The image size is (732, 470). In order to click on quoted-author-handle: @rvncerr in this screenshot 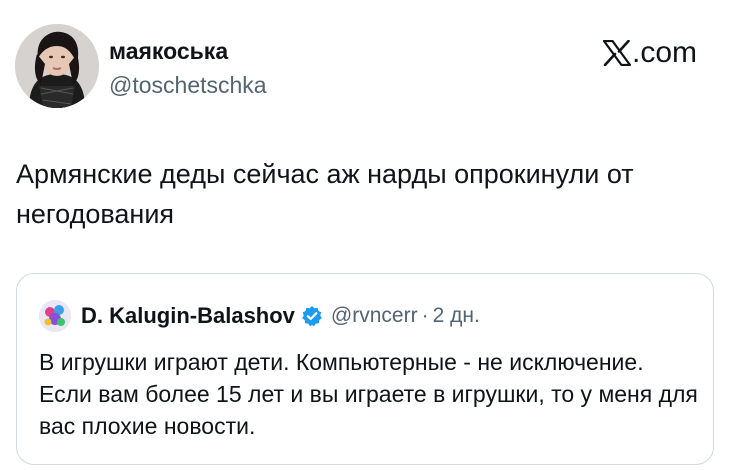, I will do `click(374, 316)`.